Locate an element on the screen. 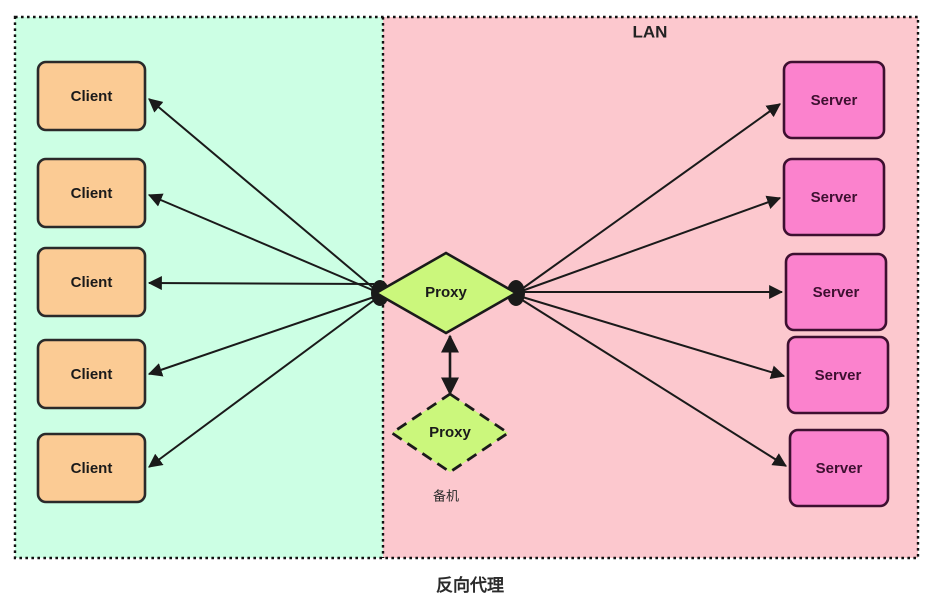  diagram-caption: 反向代理 is located at coordinates (470, 585).